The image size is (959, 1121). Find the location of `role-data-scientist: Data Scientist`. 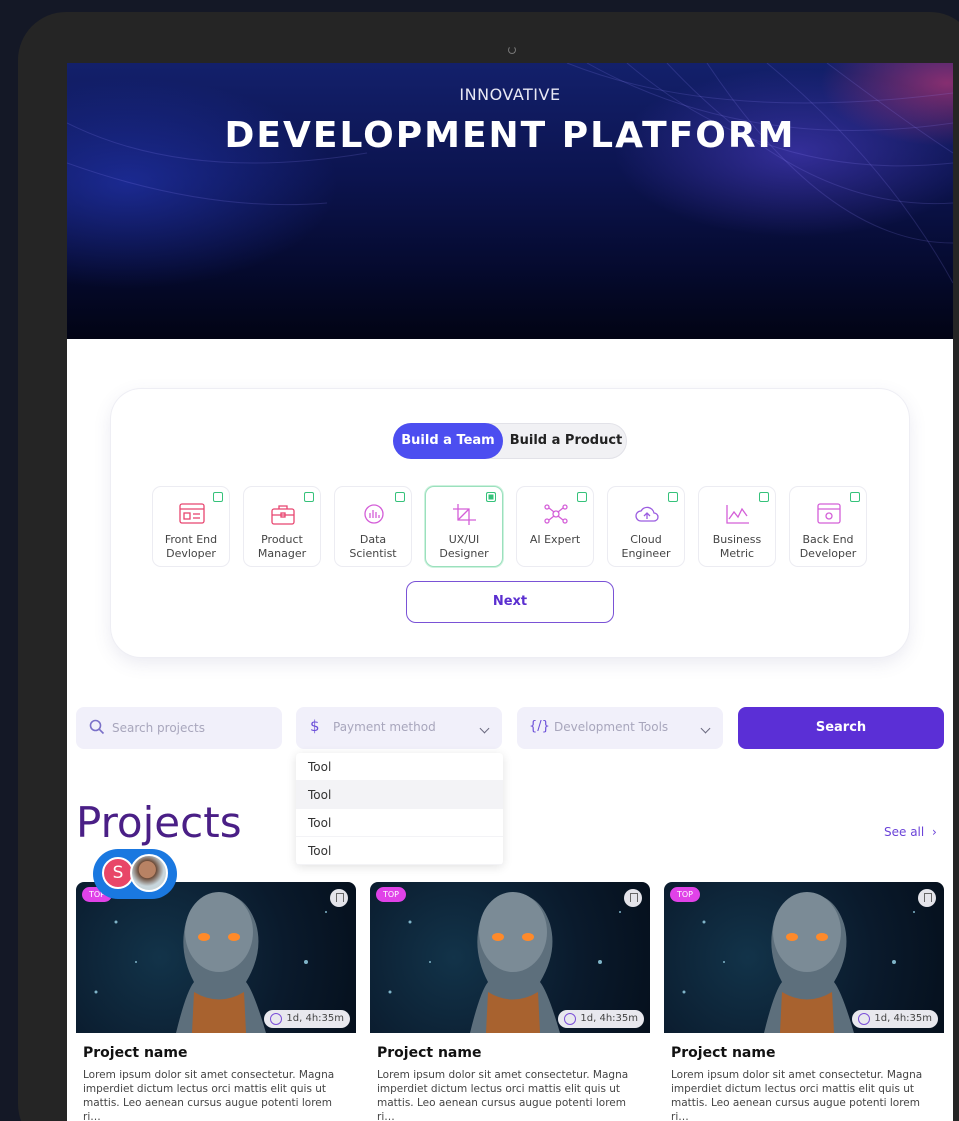

role-data-scientist: Data Scientist is located at coordinates (373, 526).